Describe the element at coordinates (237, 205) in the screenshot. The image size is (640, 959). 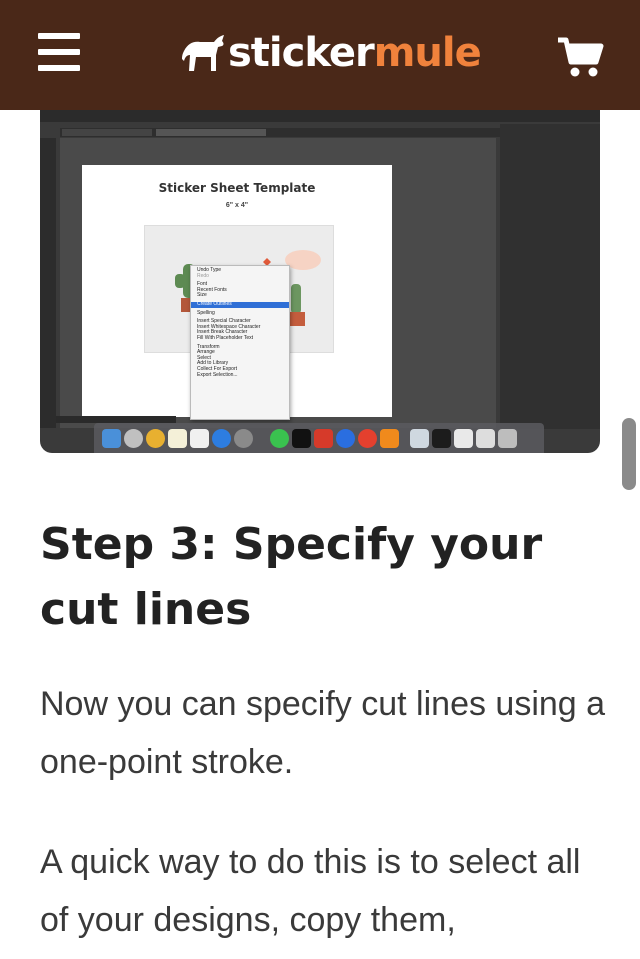
I see `sheet-size: 6" x 4"` at that location.